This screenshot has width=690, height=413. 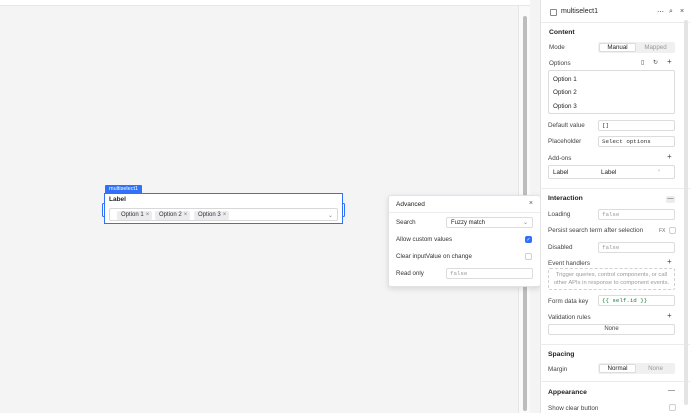 I want to click on event-handlers-label: Event handlers, so click(x=569, y=263).